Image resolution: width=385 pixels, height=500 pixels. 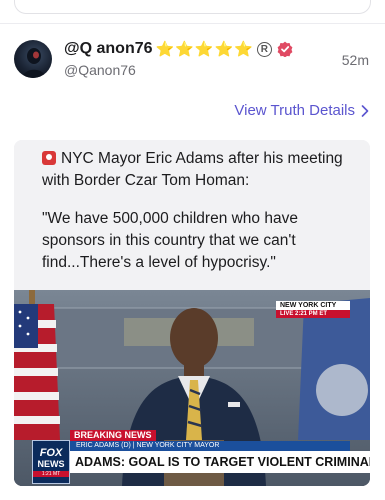 What do you see at coordinates (264, 49) in the screenshot?
I see `registered-icon: R` at bounding box center [264, 49].